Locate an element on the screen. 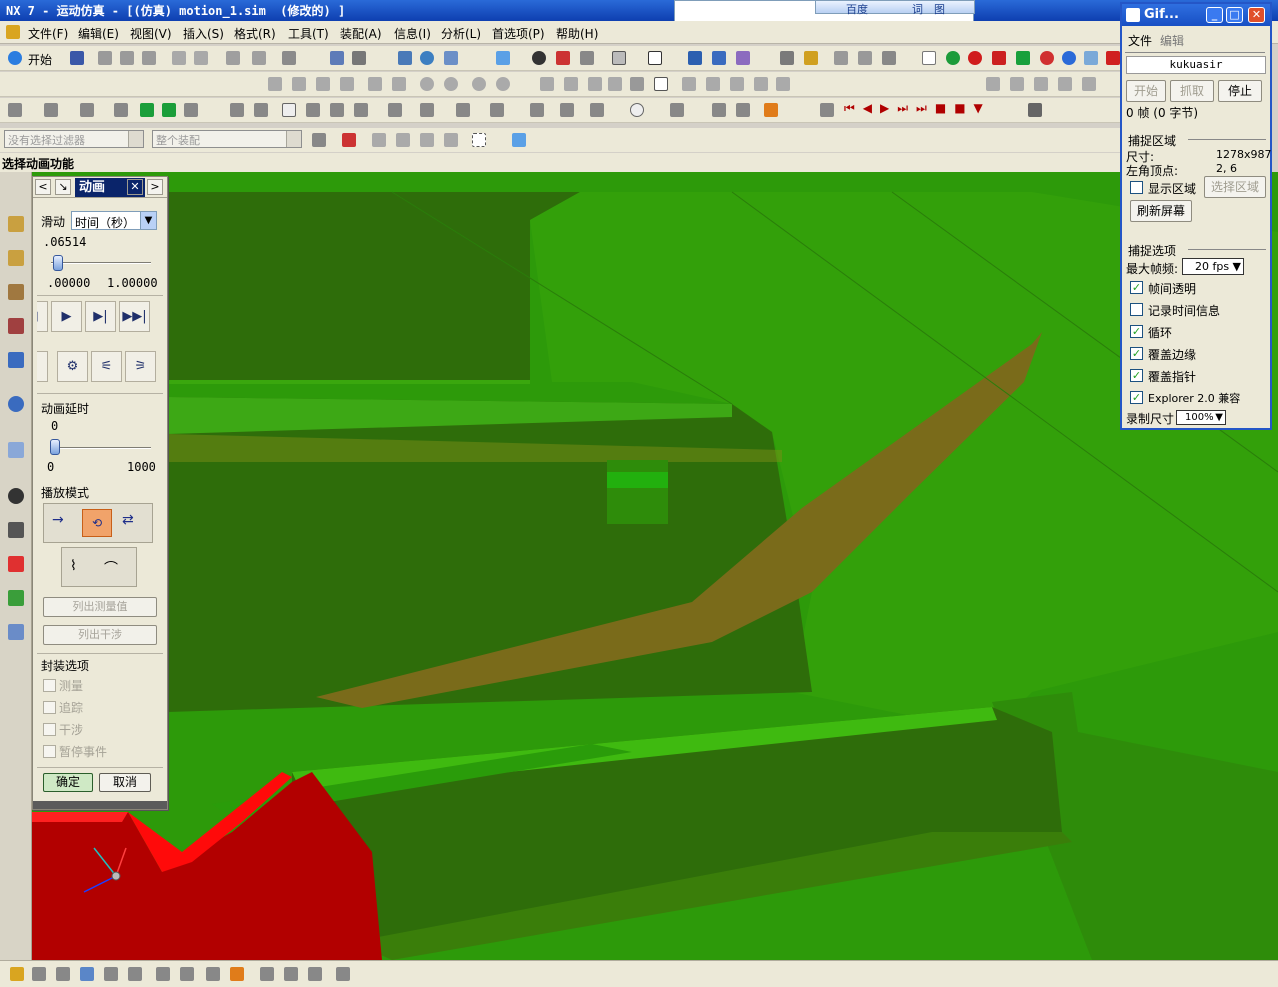  zoom-icon is located at coordinates (359, 58).